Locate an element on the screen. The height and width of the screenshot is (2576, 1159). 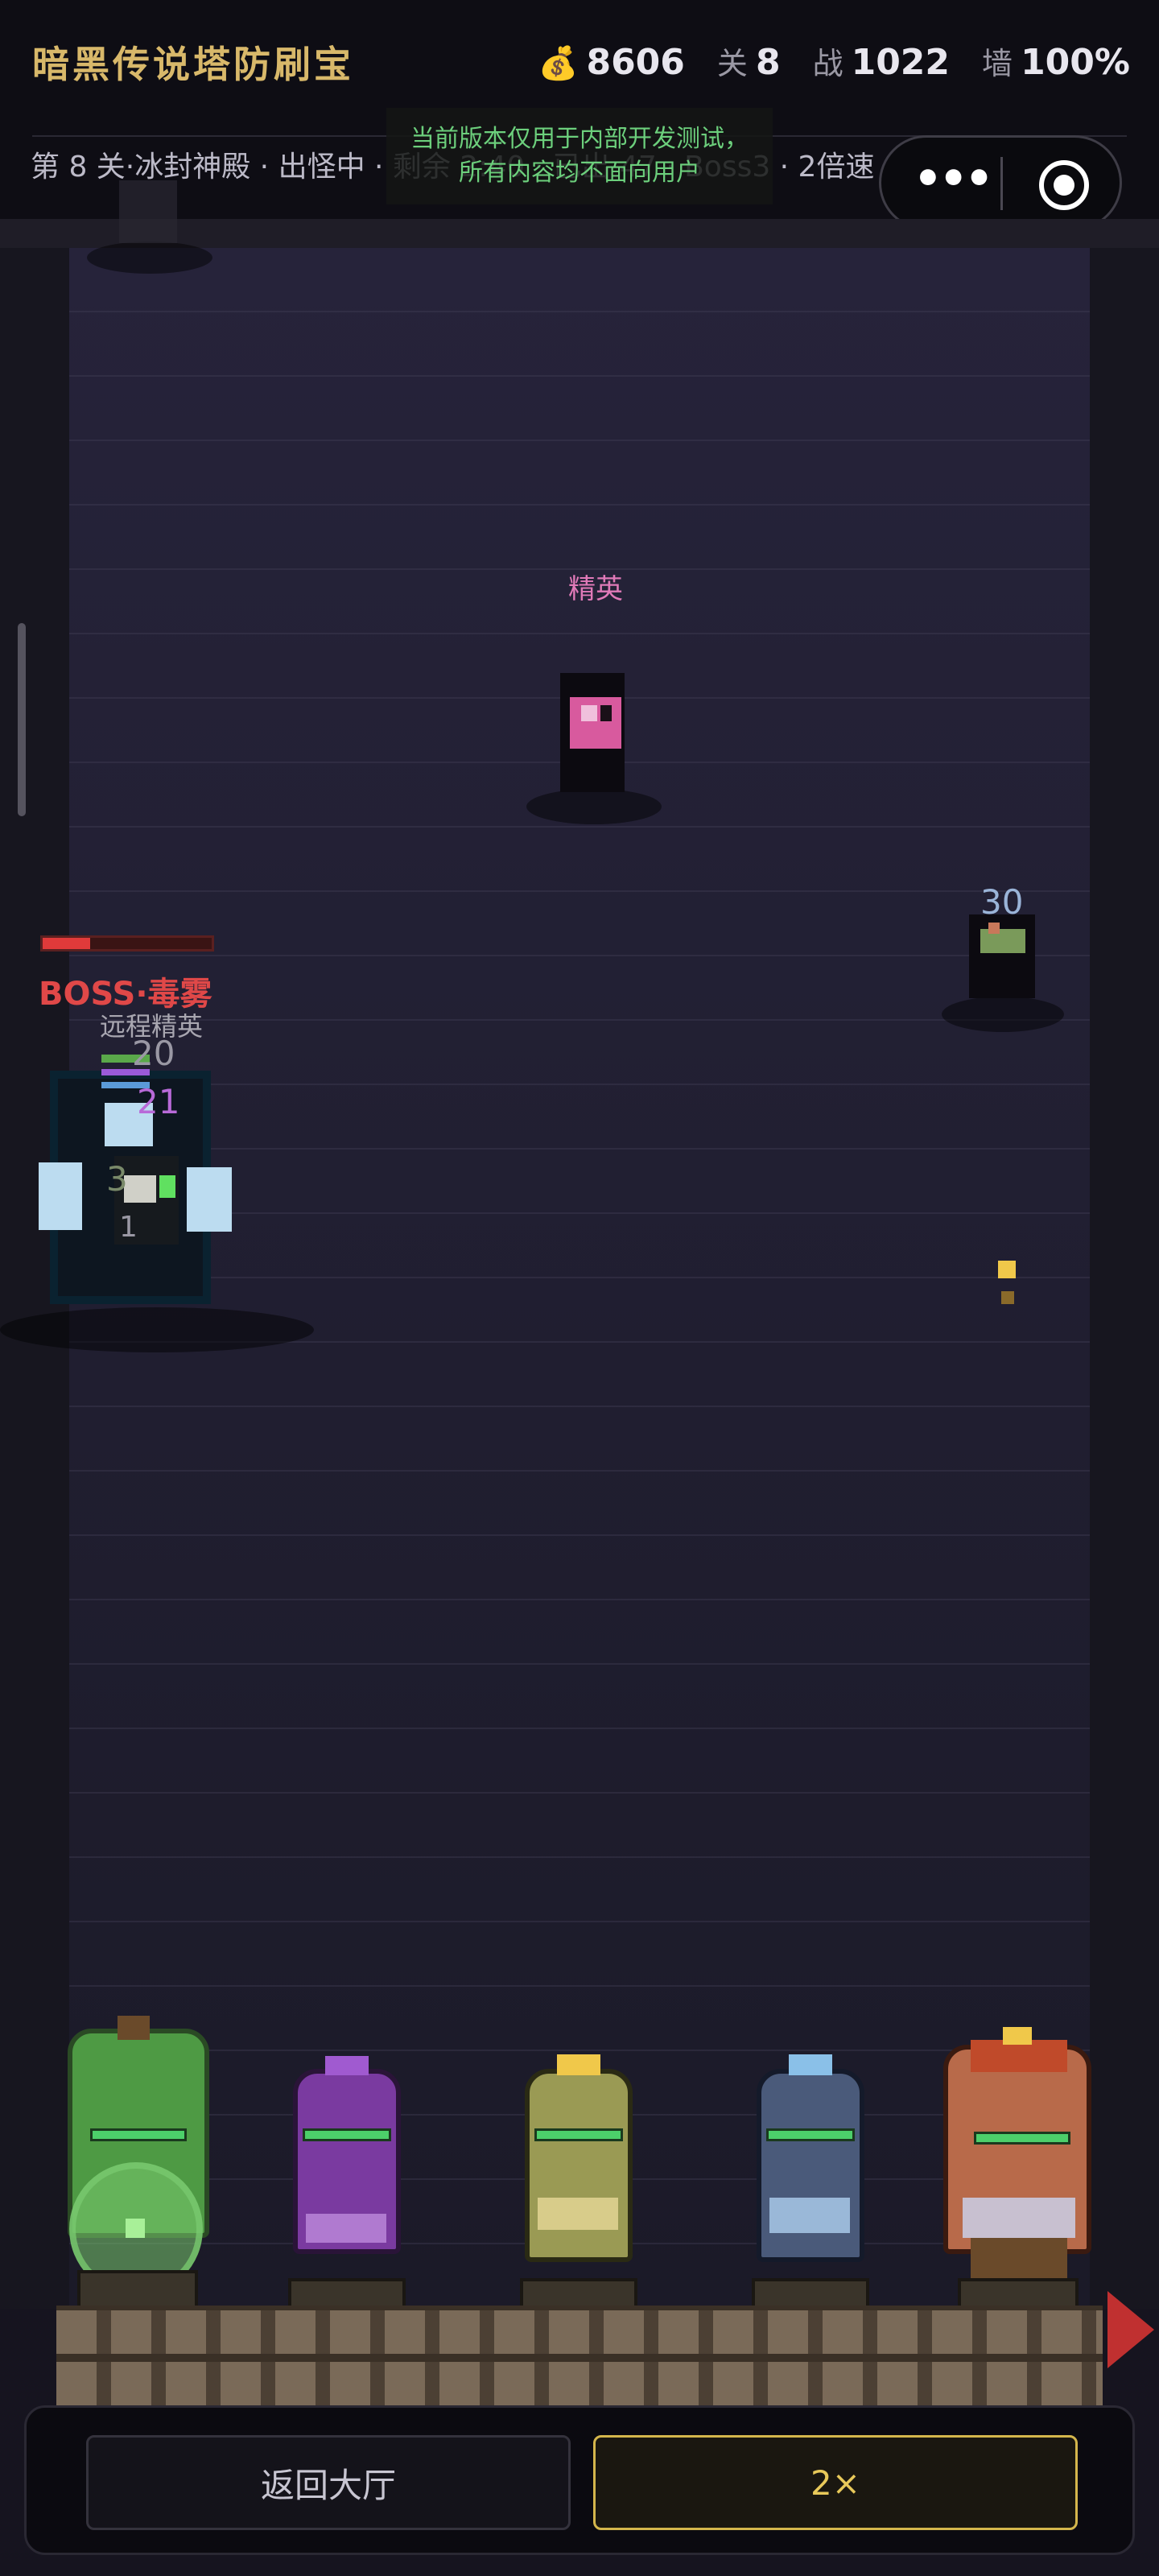
play-arrow-icon is located at coordinates (1130, 2329).